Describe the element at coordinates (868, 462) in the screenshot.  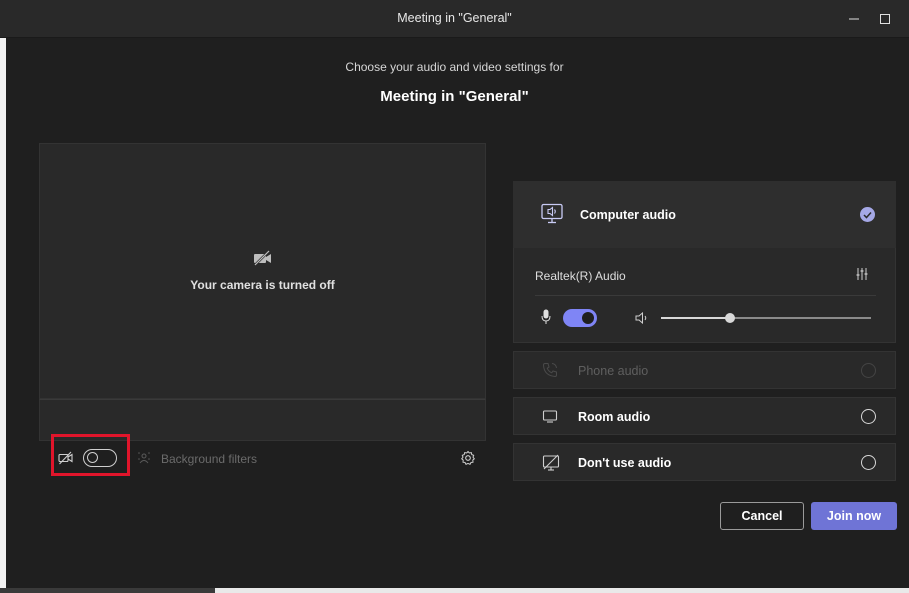
I see `no-audio-radio` at that location.